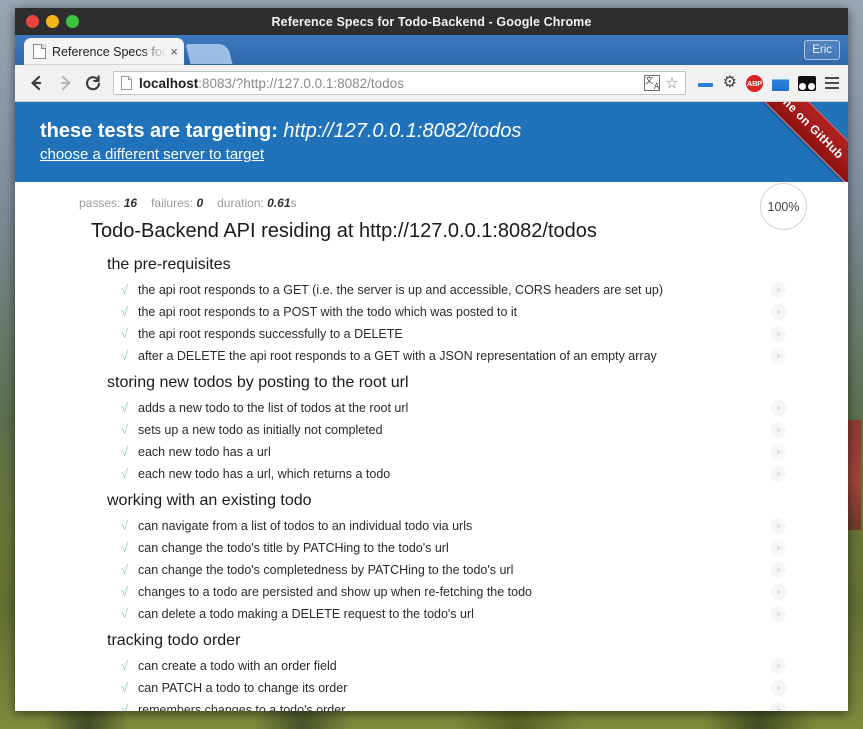 Image resolution: width=863 pixels, height=729 pixels. I want to click on arrow-right-icon, so click(66, 83).